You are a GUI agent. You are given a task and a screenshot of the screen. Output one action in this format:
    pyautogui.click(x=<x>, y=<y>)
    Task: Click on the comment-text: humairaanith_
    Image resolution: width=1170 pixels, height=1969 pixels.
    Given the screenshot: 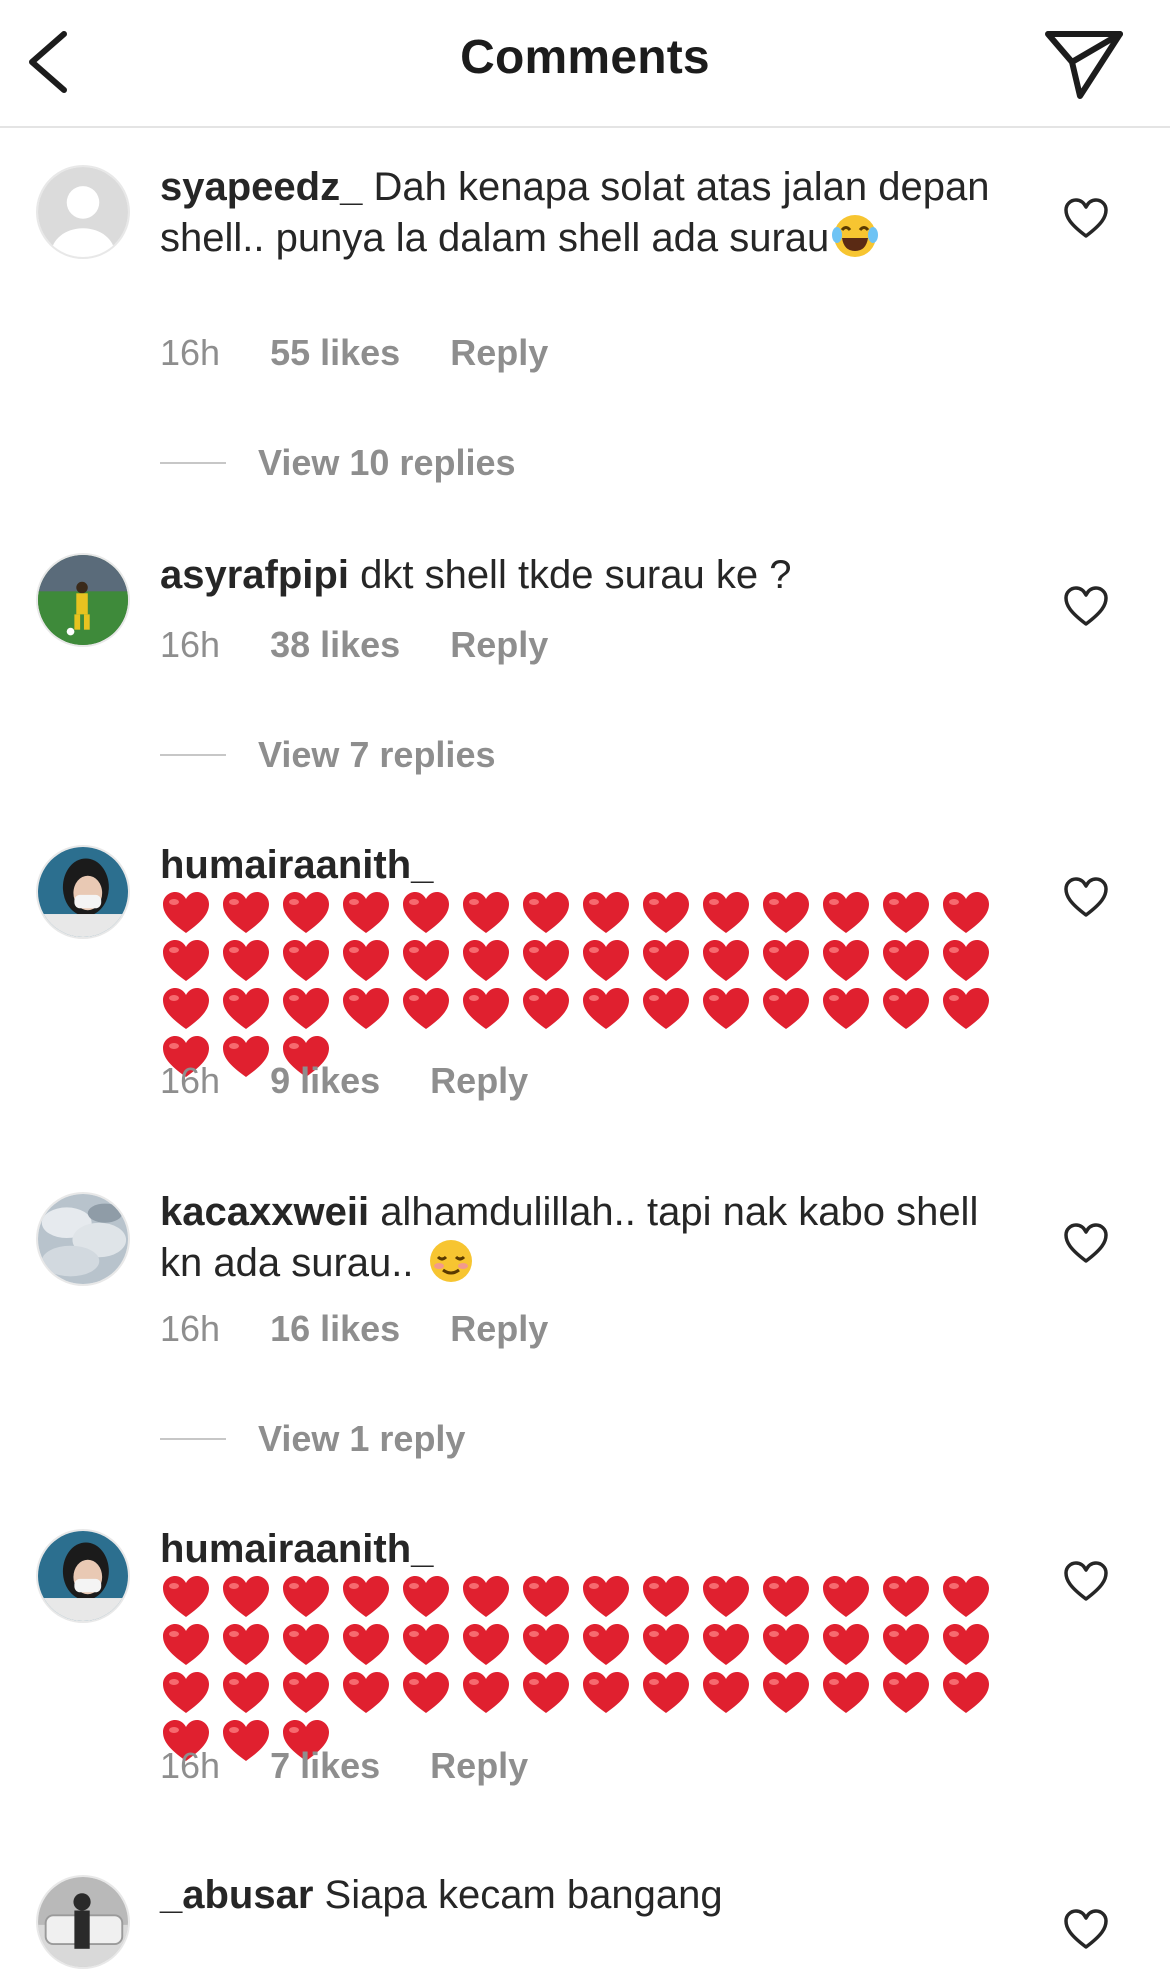 What is the action you would take?
    pyautogui.click(x=585, y=1645)
    